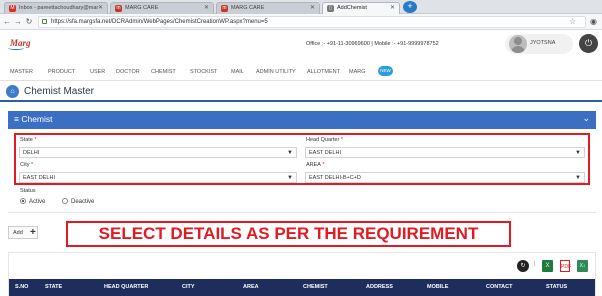 The height and width of the screenshot is (296, 602). I want to click on browser-tab-inbox: M Inbox - pareettachoudhary@mar ✕, so click(56, 8).